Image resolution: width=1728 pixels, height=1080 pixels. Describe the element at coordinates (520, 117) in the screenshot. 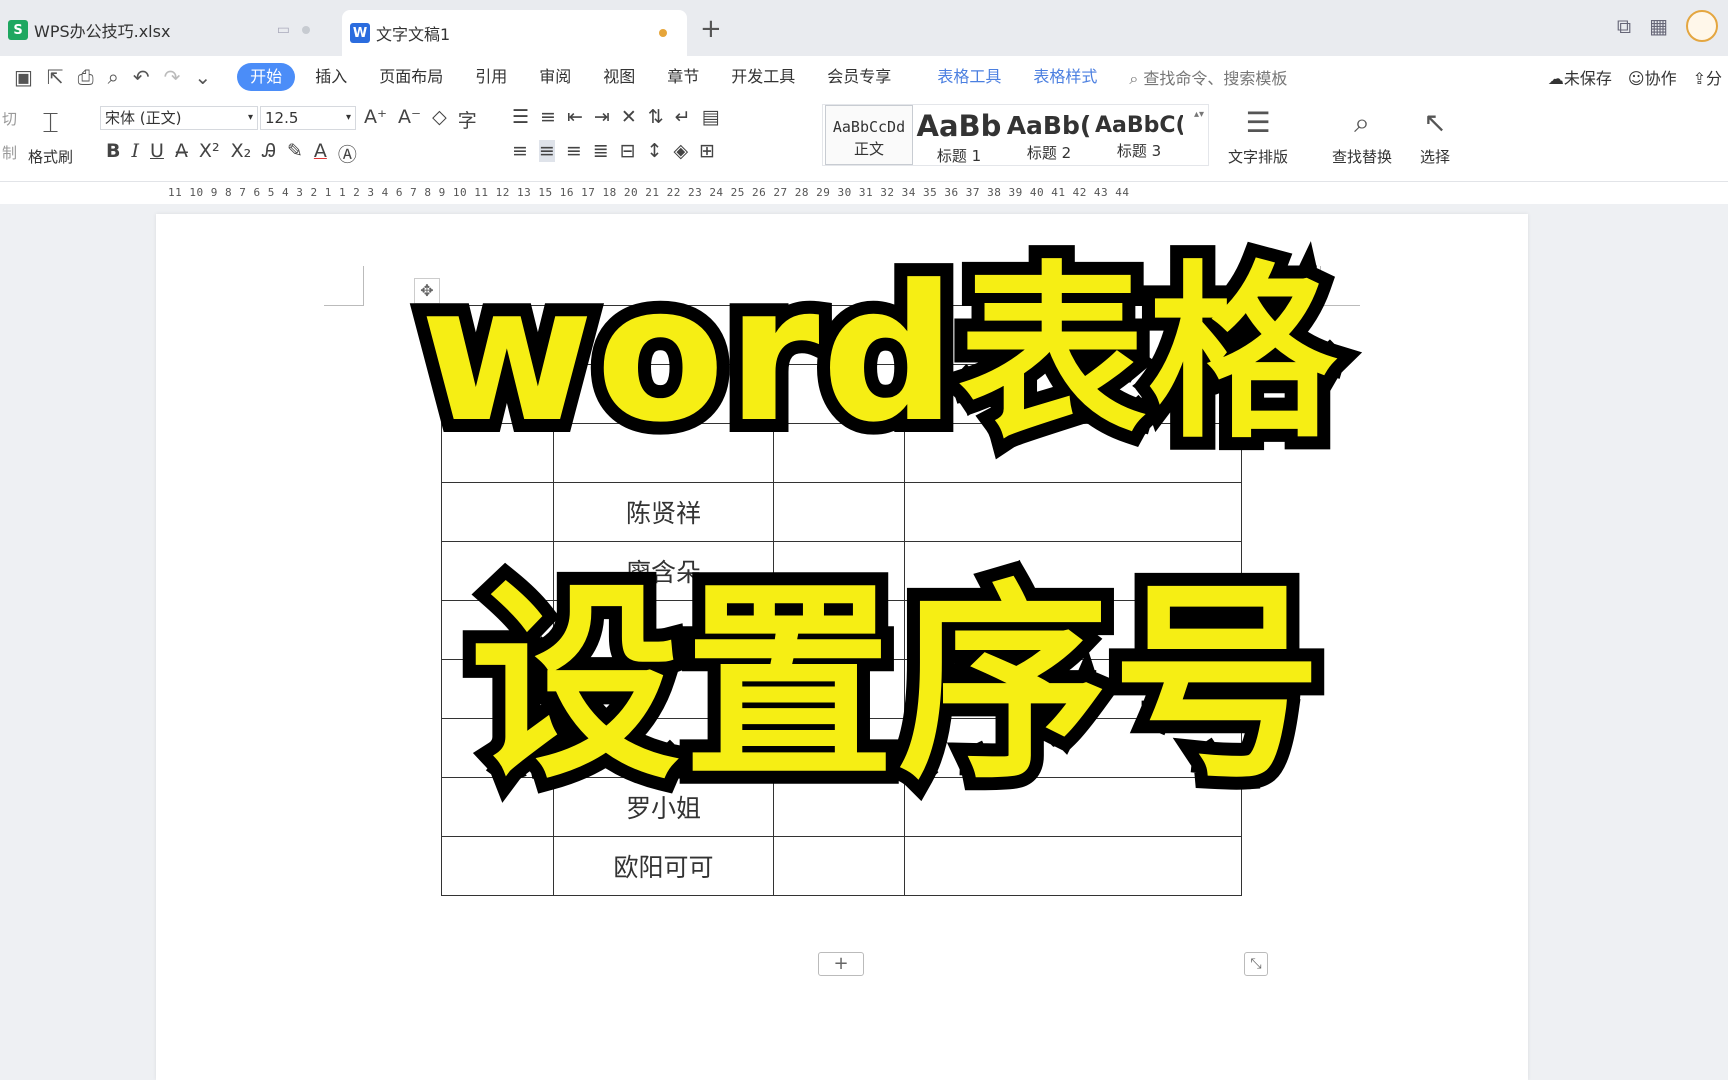

I see `bullets-icon: ☰` at that location.